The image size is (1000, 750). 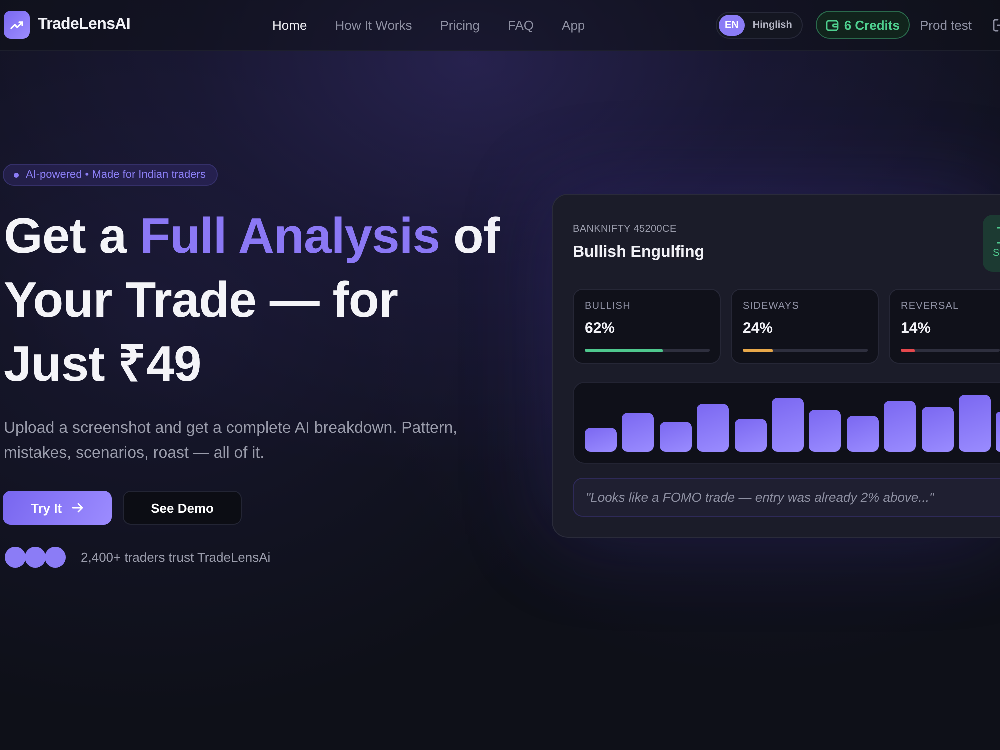 I want to click on stat-label: REVERSAL, so click(x=930, y=307).